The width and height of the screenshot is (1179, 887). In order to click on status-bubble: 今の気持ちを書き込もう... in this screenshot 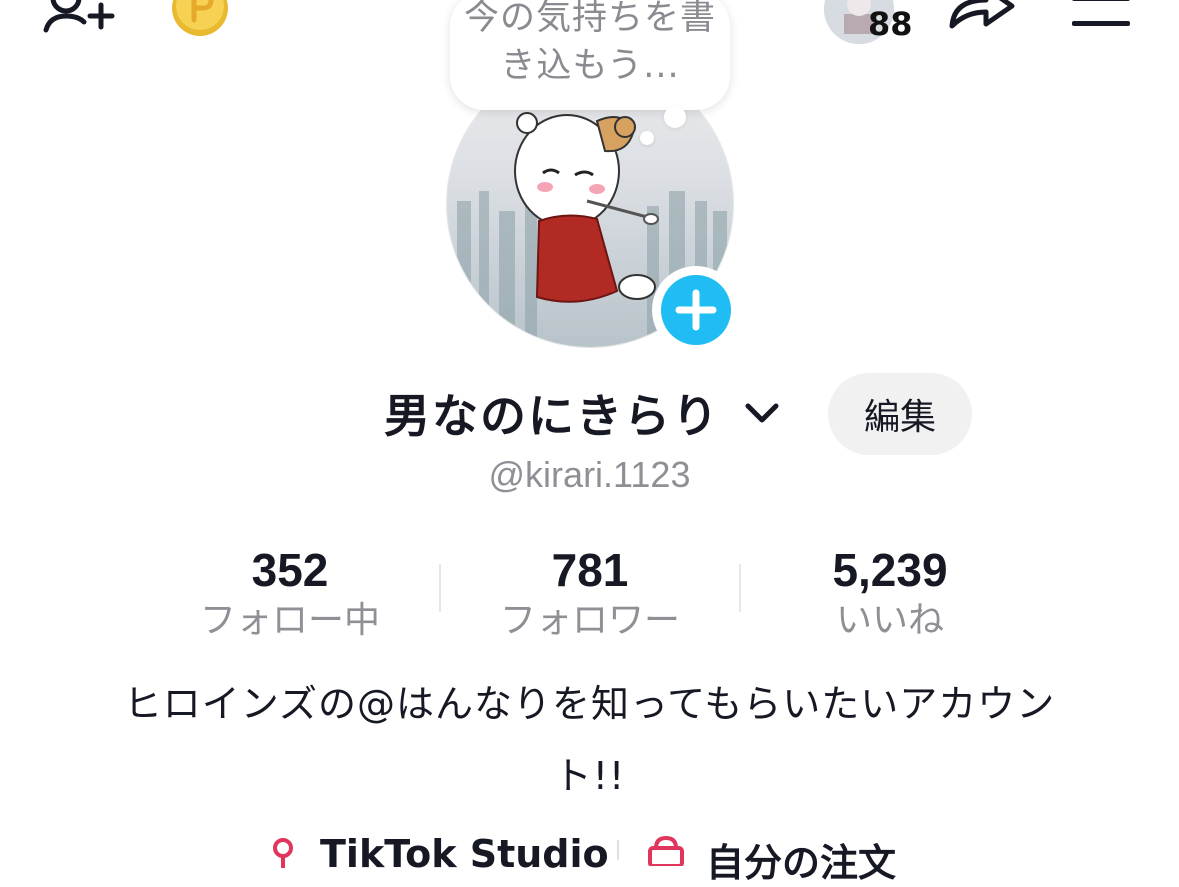, I will do `click(590, 55)`.